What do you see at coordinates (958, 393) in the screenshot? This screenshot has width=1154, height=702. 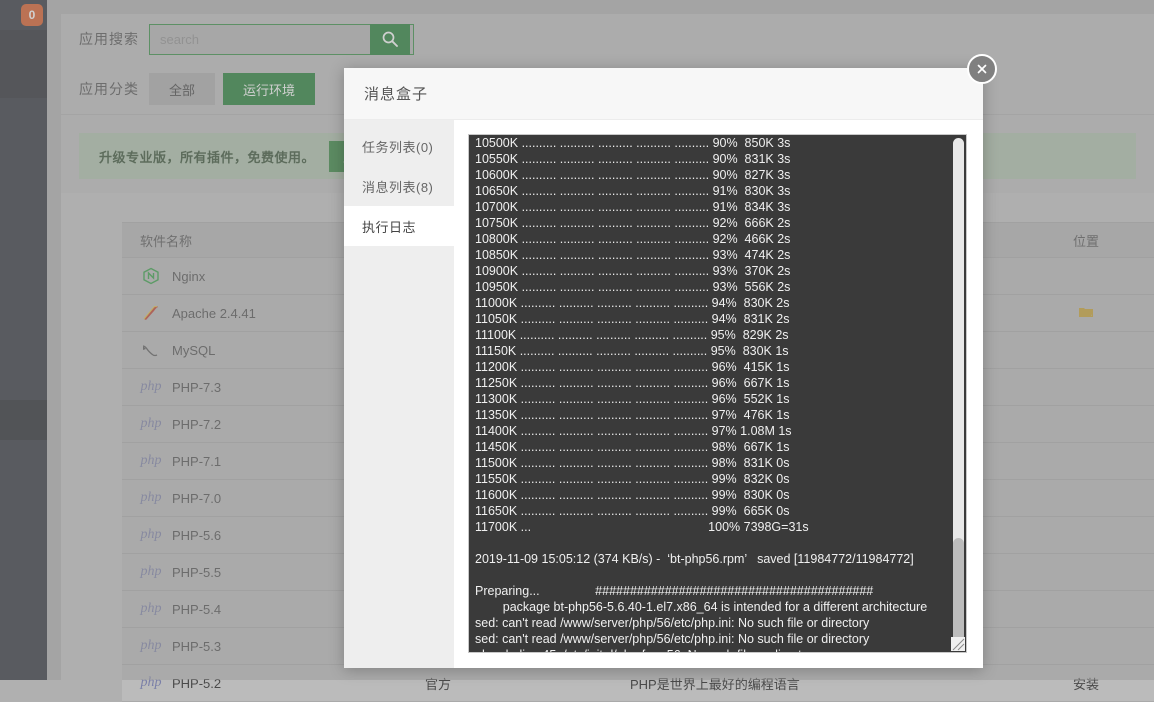 I see `log-scrollbar-track` at bounding box center [958, 393].